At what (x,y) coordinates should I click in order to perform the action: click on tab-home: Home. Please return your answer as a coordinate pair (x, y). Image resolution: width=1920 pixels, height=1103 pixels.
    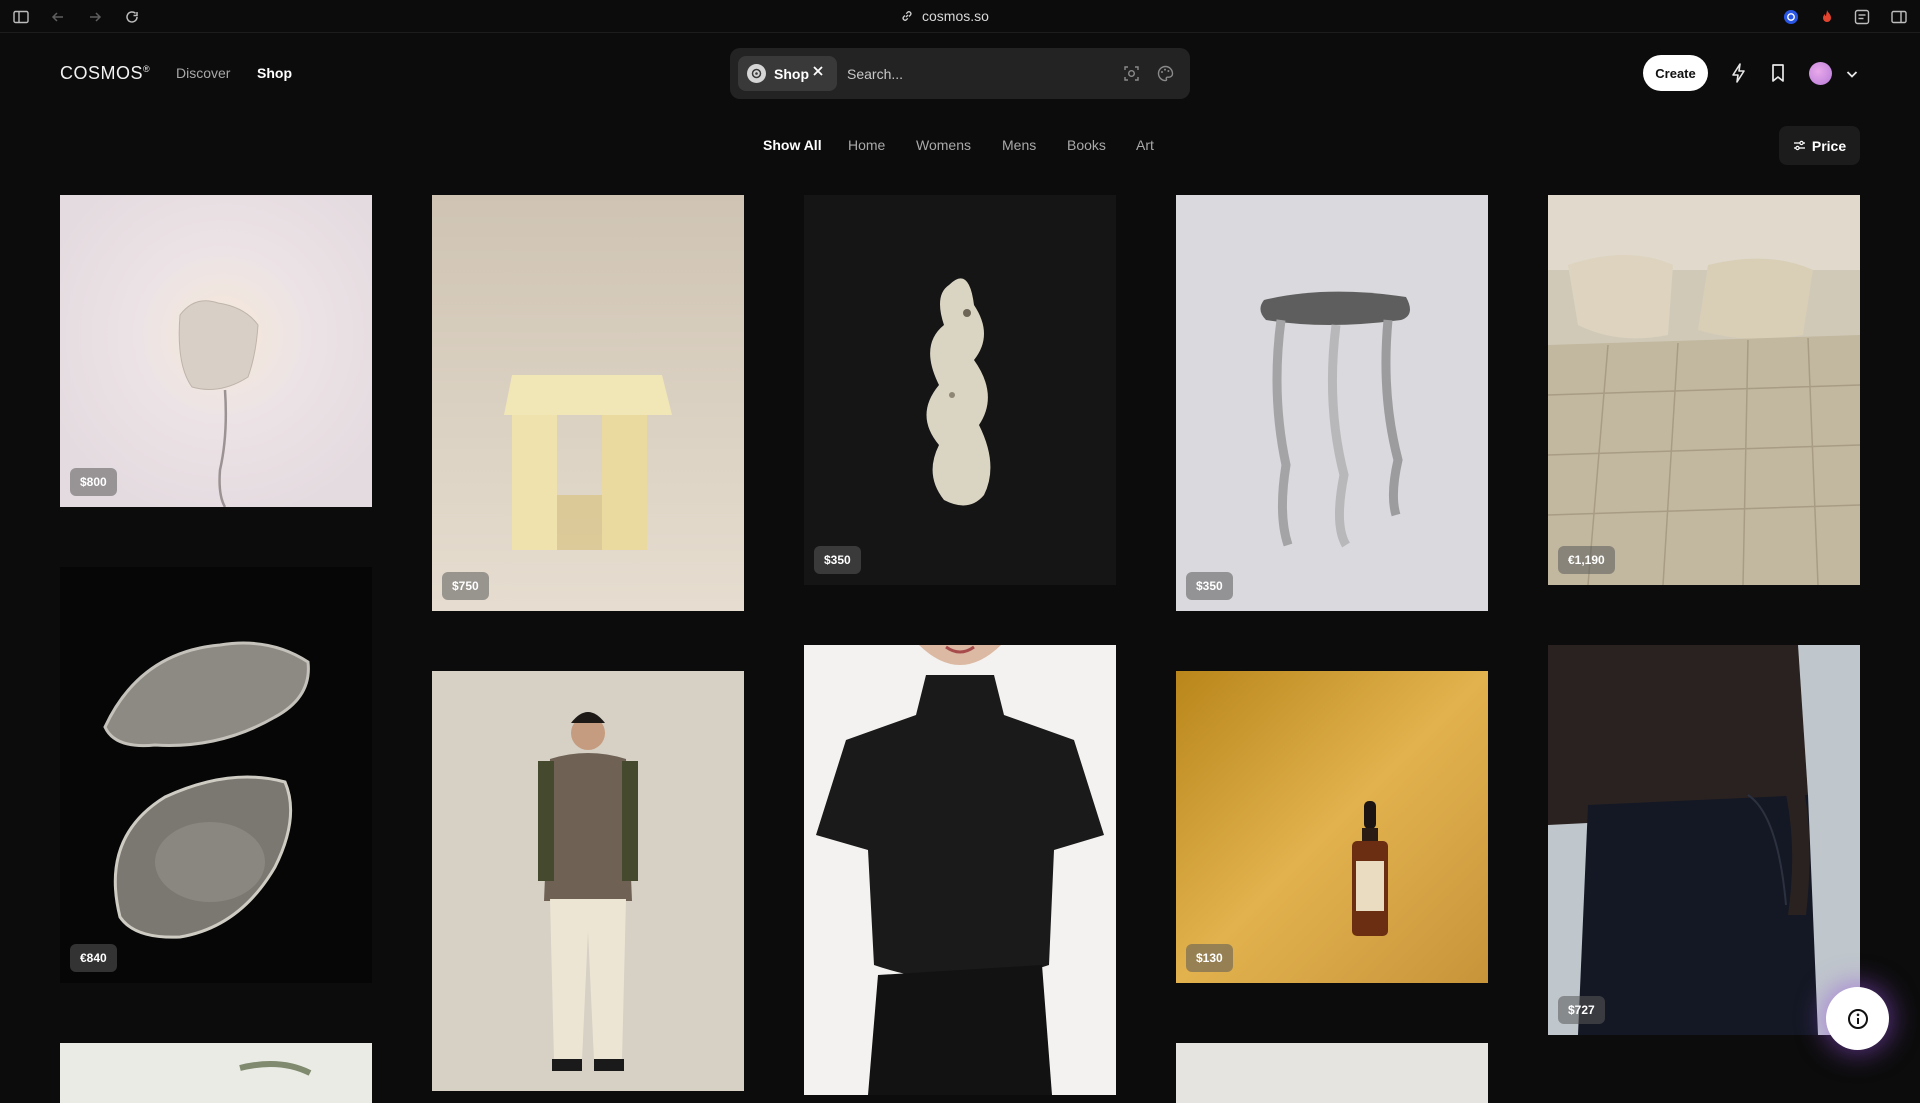
    Looking at the image, I should click on (866, 145).